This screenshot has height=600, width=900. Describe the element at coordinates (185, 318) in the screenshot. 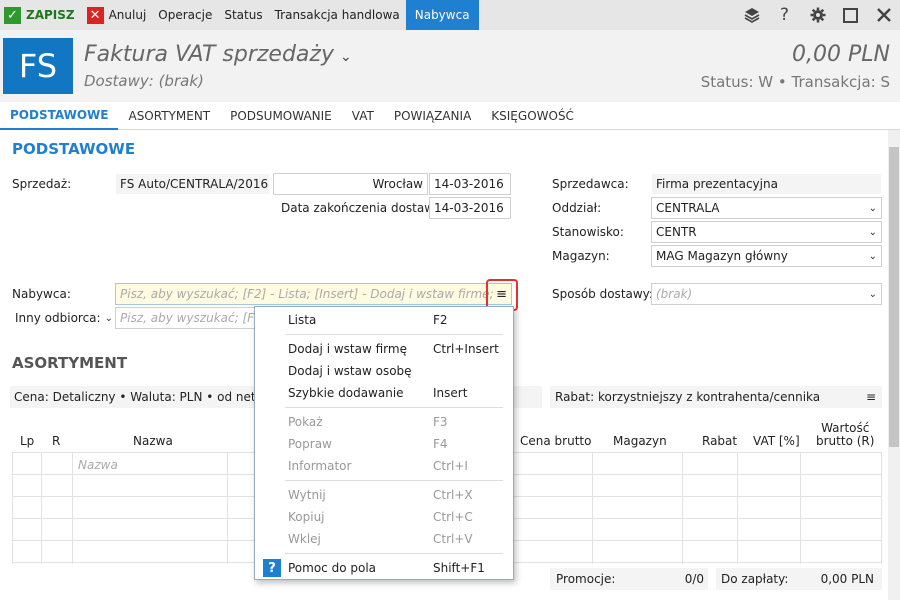

I see `other-recipient-input: Pisz, aby wyszukać; [F2] - L` at that location.